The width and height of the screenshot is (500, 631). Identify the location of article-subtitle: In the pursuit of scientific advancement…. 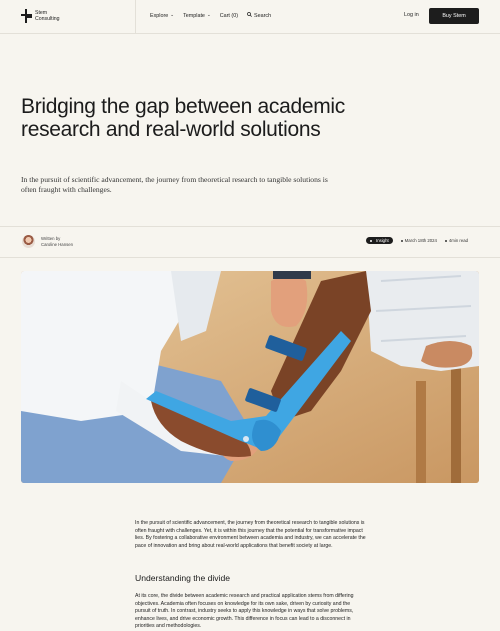
(174, 184).